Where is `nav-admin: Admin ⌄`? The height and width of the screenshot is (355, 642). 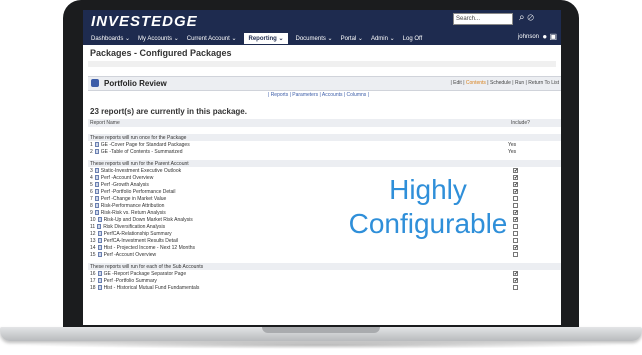
nav-admin: Admin ⌄ is located at coordinates (383, 38).